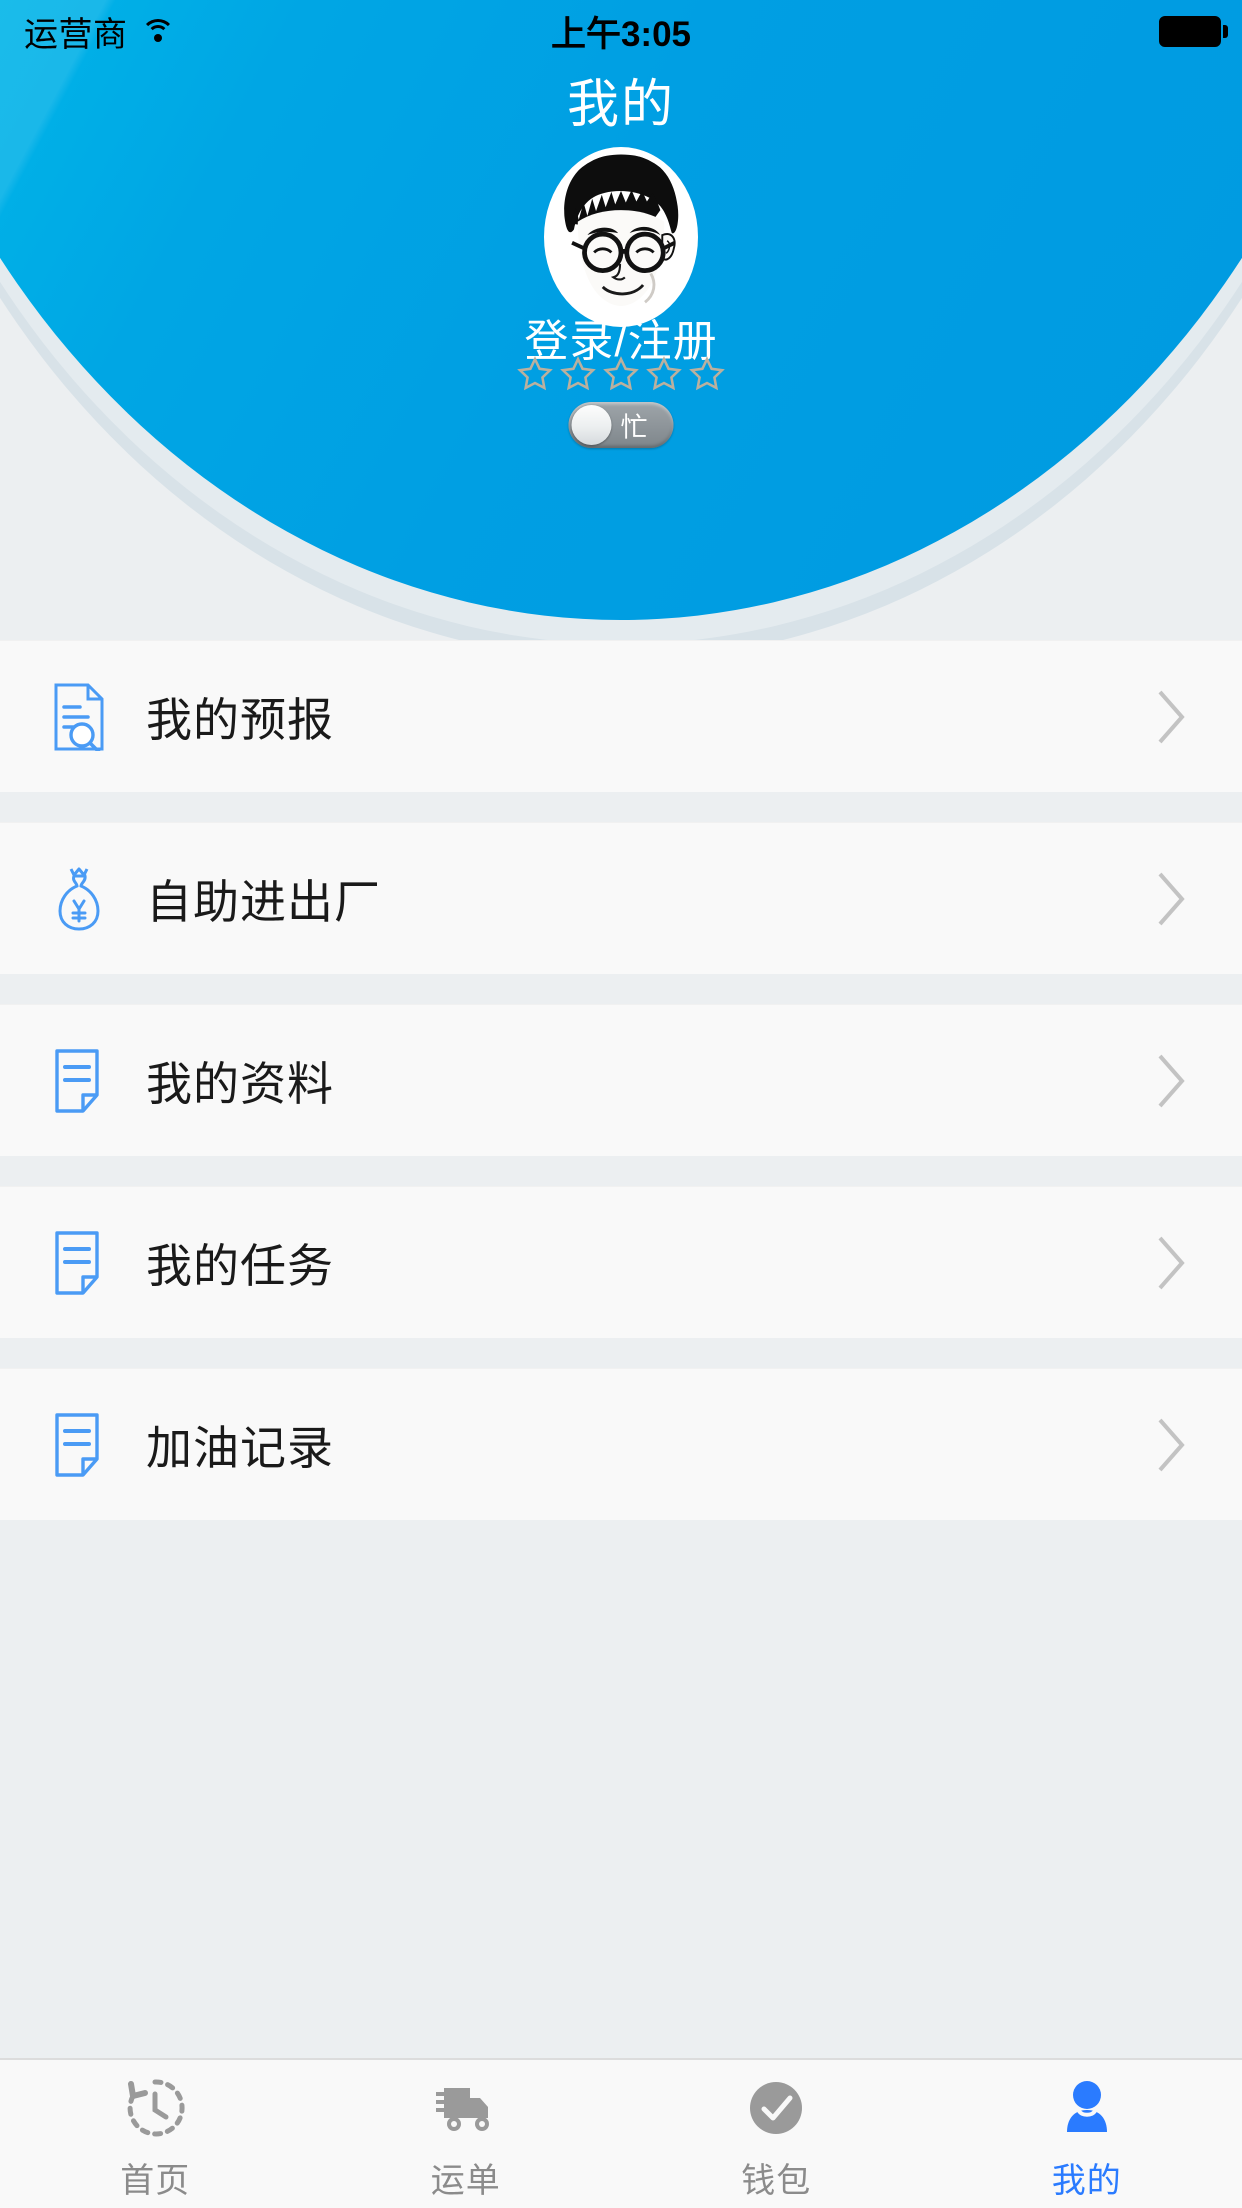 This screenshot has width=1242, height=2208. What do you see at coordinates (621, 898) in the screenshot?
I see `menu-item-self-service: 自助进出厂` at bounding box center [621, 898].